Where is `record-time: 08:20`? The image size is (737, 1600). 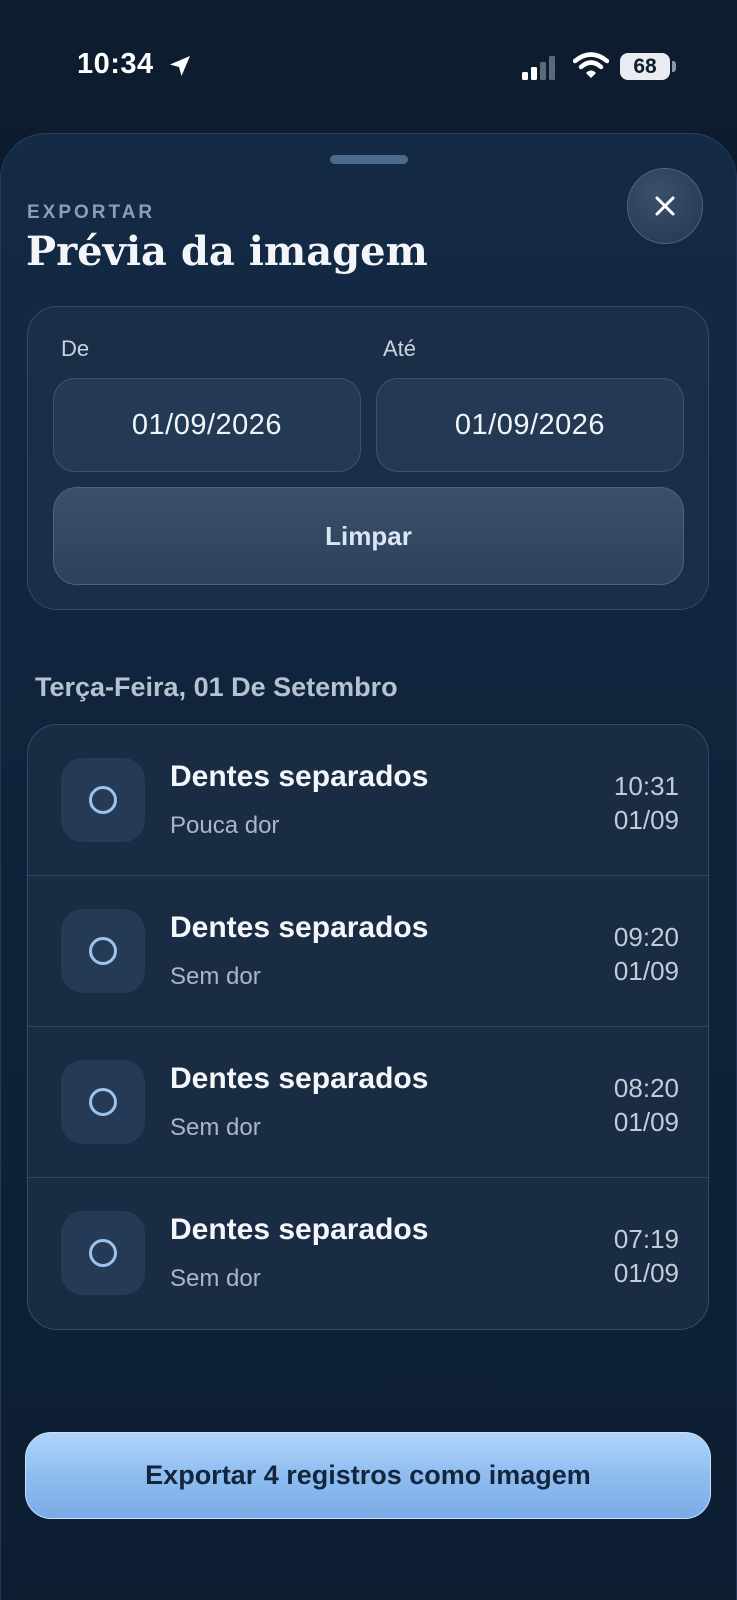 record-time: 08:20 is located at coordinates (646, 1088).